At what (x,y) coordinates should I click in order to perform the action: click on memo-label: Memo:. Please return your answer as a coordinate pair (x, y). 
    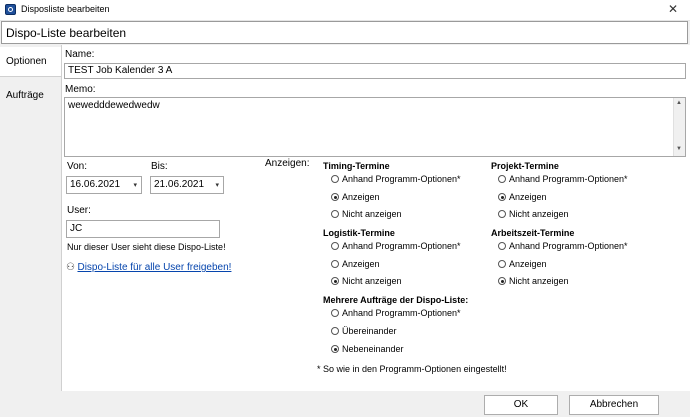
    Looking at the image, I should click on (80, 89).